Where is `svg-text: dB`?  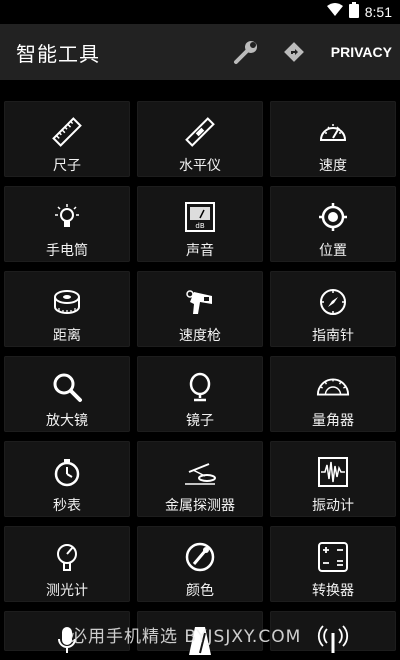
svg-text: dB is located at coordinates (199, 226).